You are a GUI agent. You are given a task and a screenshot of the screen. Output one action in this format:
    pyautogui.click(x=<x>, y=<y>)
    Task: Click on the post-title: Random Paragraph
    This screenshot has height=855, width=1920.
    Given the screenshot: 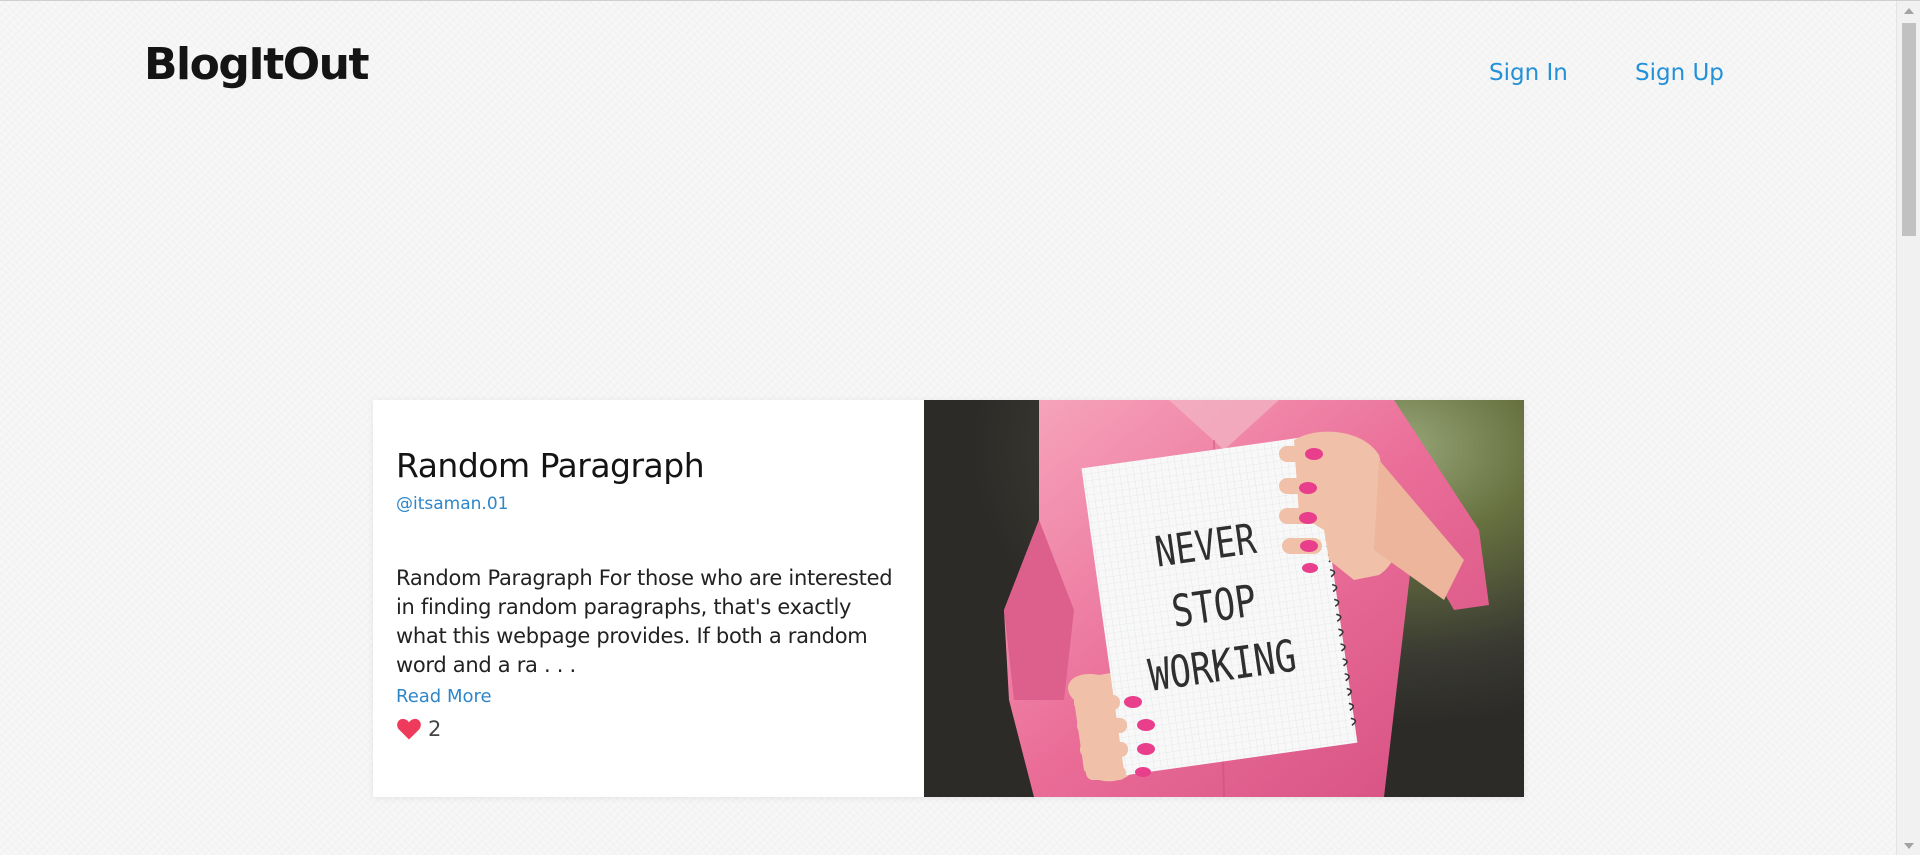 What is the action you would take?
    pyautogui.click(x=648, y=466)
    